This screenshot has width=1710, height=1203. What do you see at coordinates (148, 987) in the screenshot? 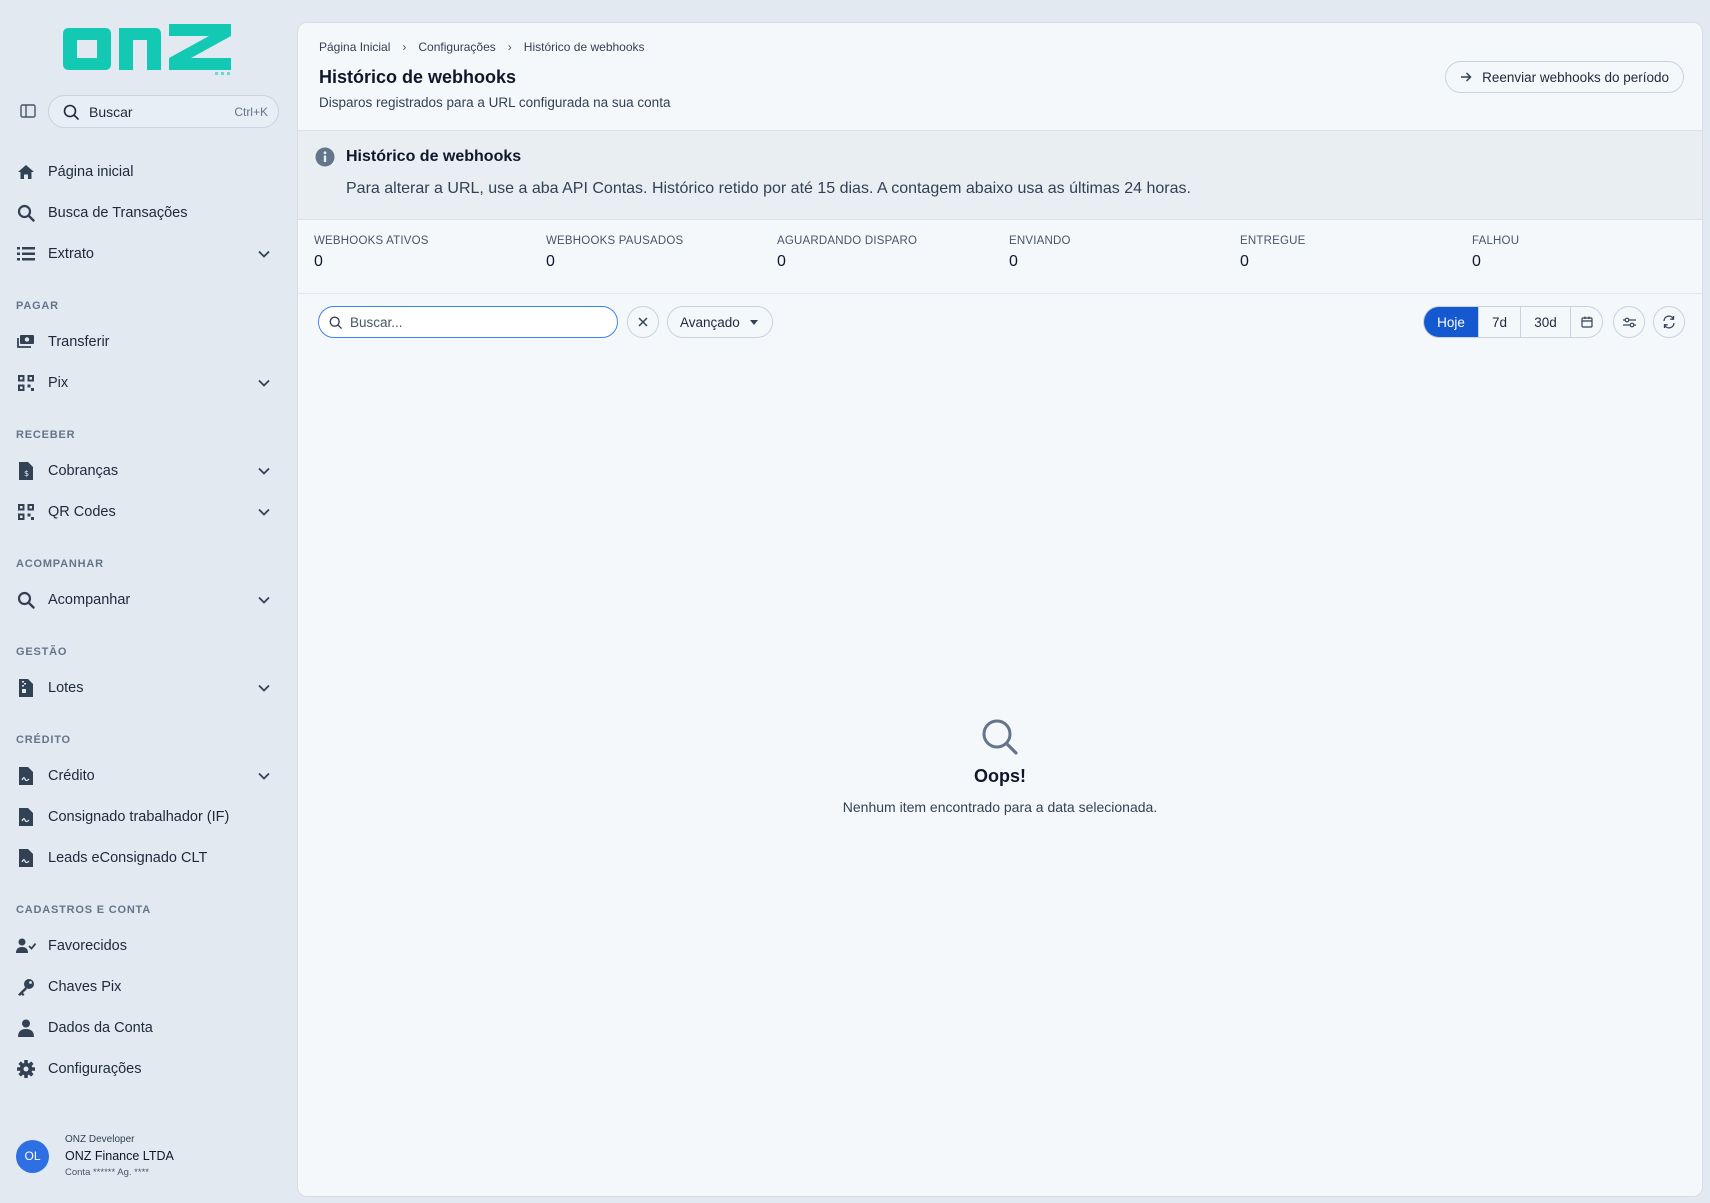
I see `sidebar-item-chaves-pix: Chaves Pix` at bounding box center [148, 987].